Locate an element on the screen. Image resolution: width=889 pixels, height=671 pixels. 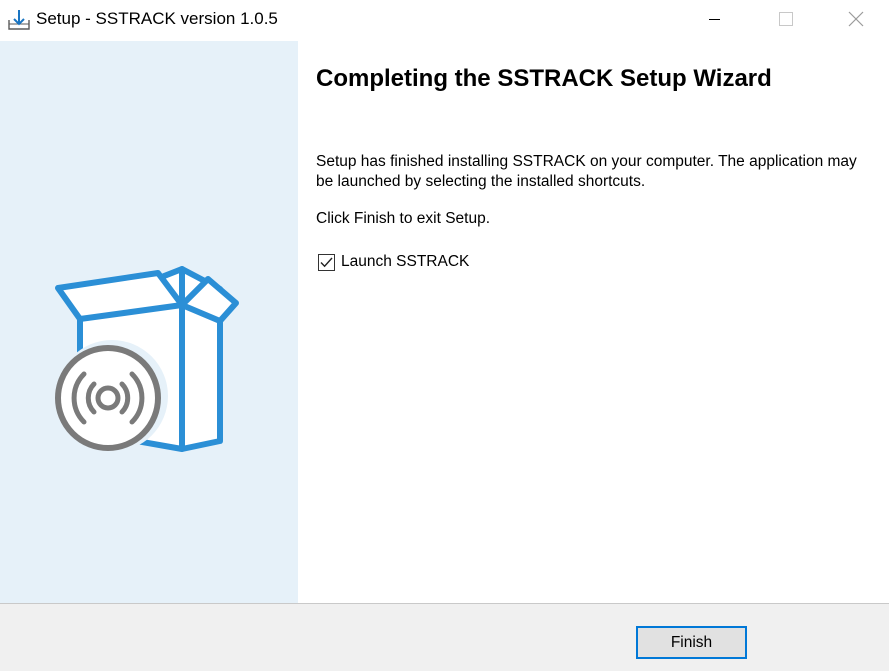
launch-sstrack-checkbox is located at coordinates (326, 262).